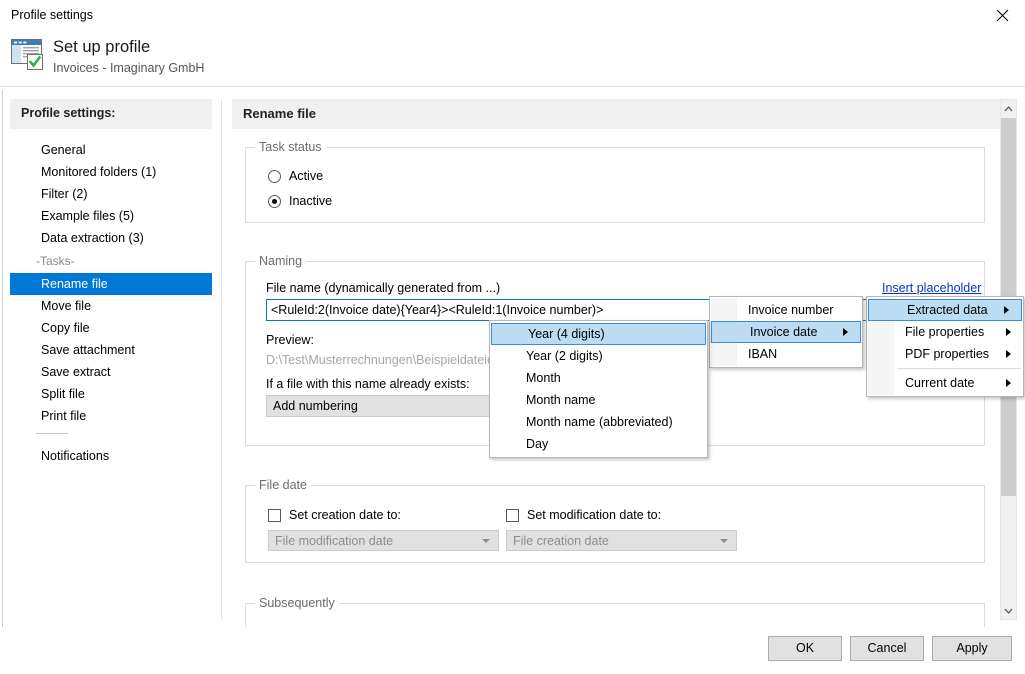 Image resolution: width=1025 pixels, height=674 pixels. I want to click on page-title: Set up profile, so click(102, 47).